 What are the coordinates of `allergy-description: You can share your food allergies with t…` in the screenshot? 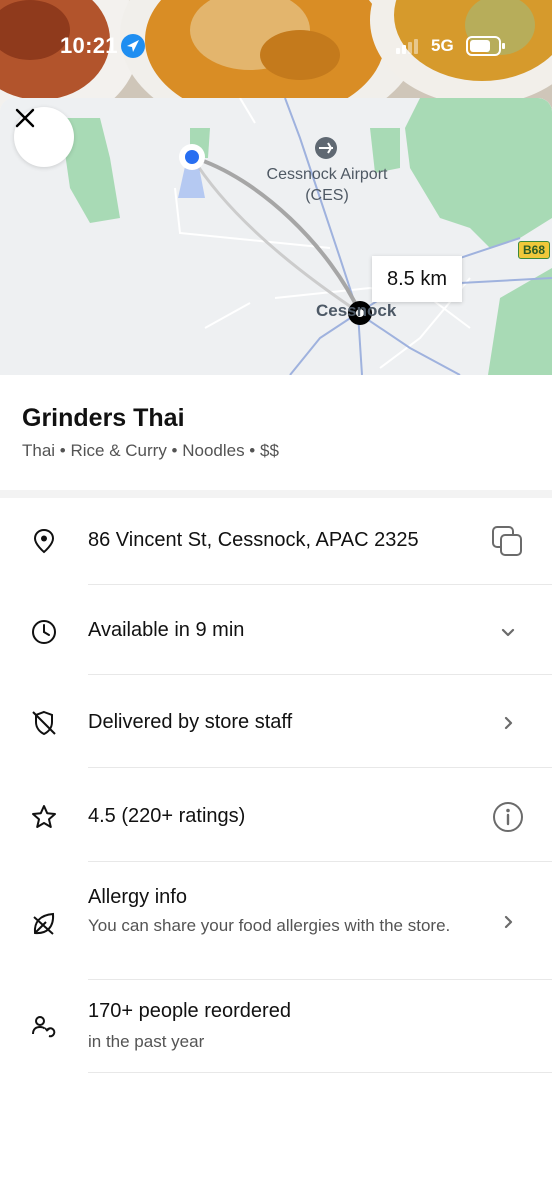 It's located at (269, 925).